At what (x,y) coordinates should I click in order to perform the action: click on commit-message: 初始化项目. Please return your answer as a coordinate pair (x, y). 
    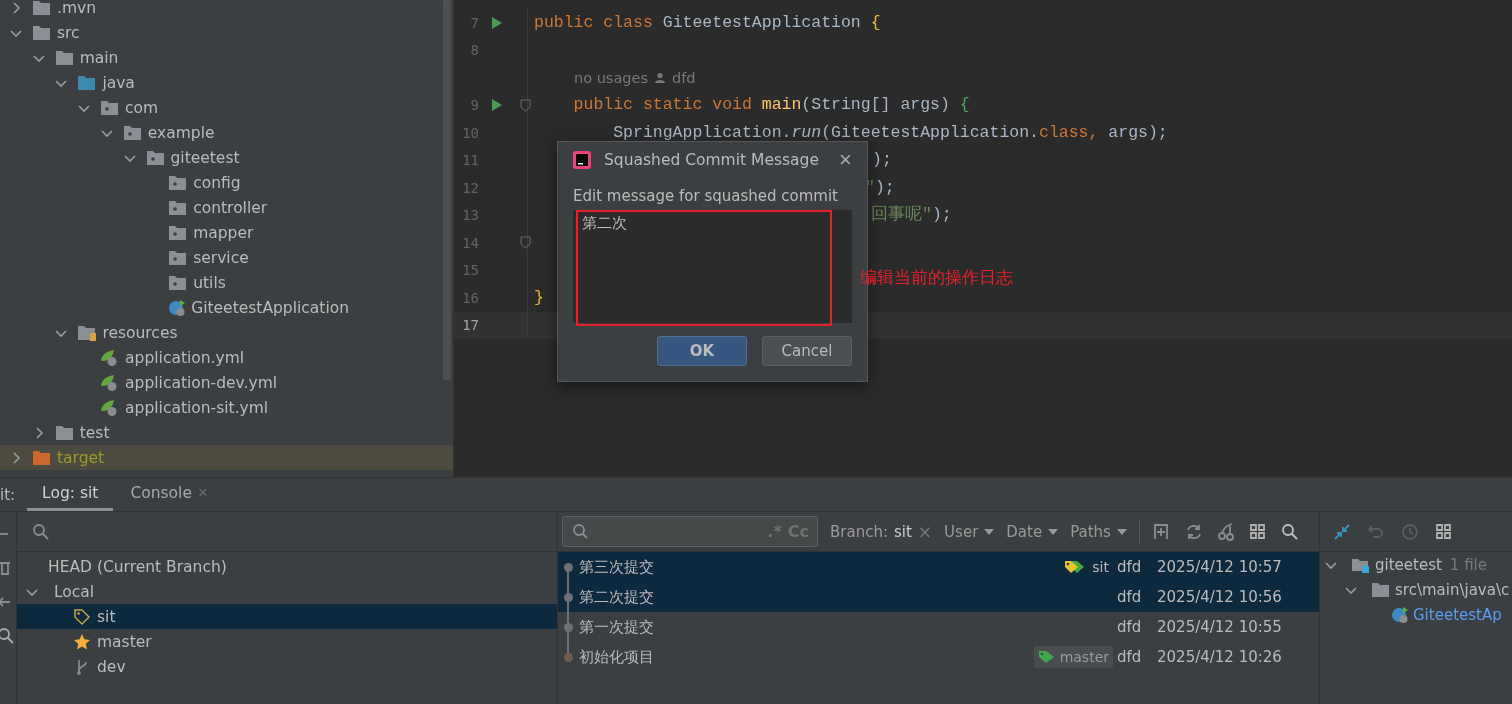
    Looking at the image, I should click on (617, 657).